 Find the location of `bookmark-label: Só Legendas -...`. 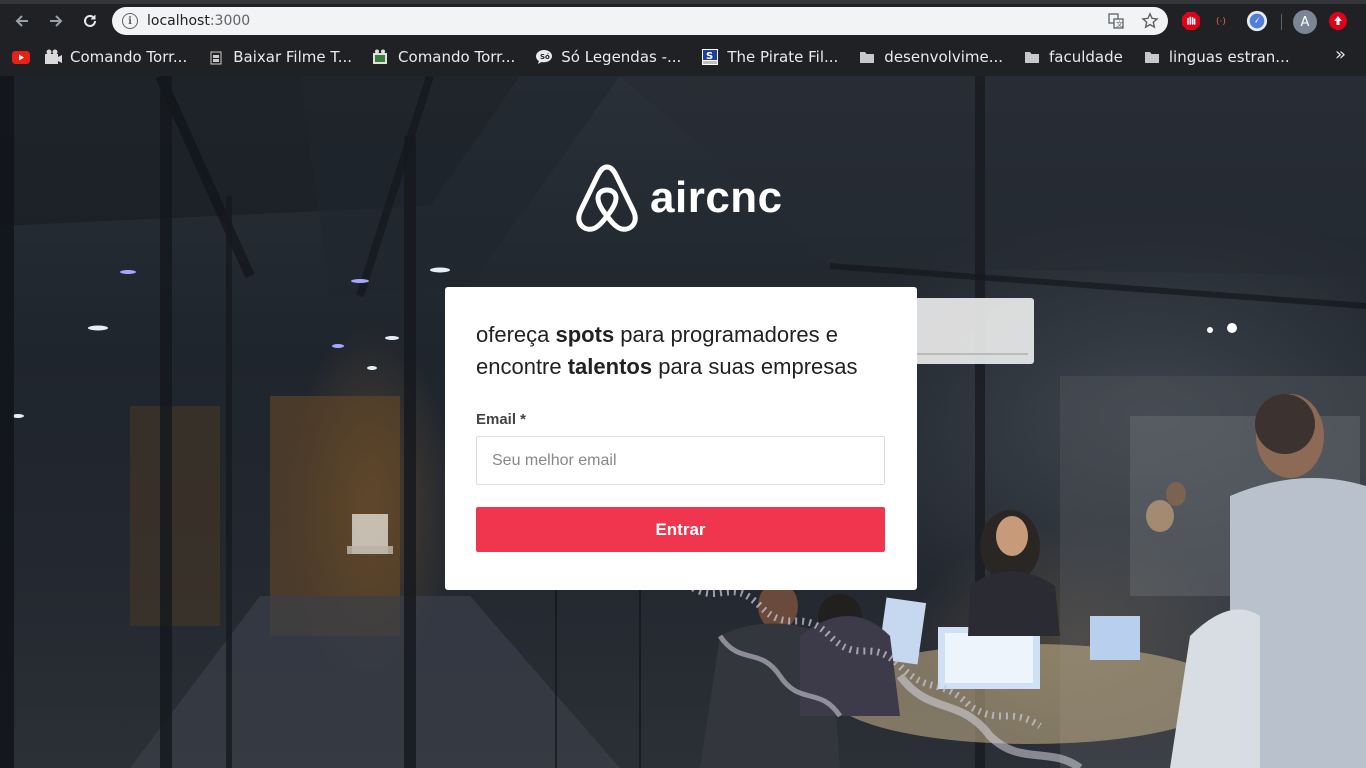

bookmark-label: Só Legendas -... is located at coordinates (621, 57).